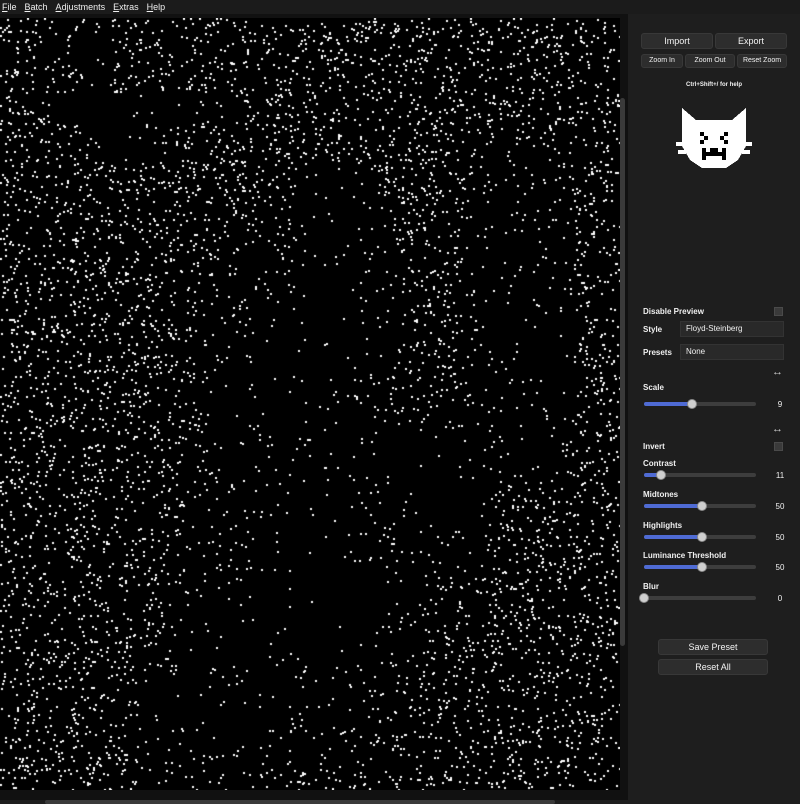 The width and height of the screenshot is (800, 804). Describe the element at coordinates (780, 475) in the screenshot. I see `contrast-value: 11` at that location.